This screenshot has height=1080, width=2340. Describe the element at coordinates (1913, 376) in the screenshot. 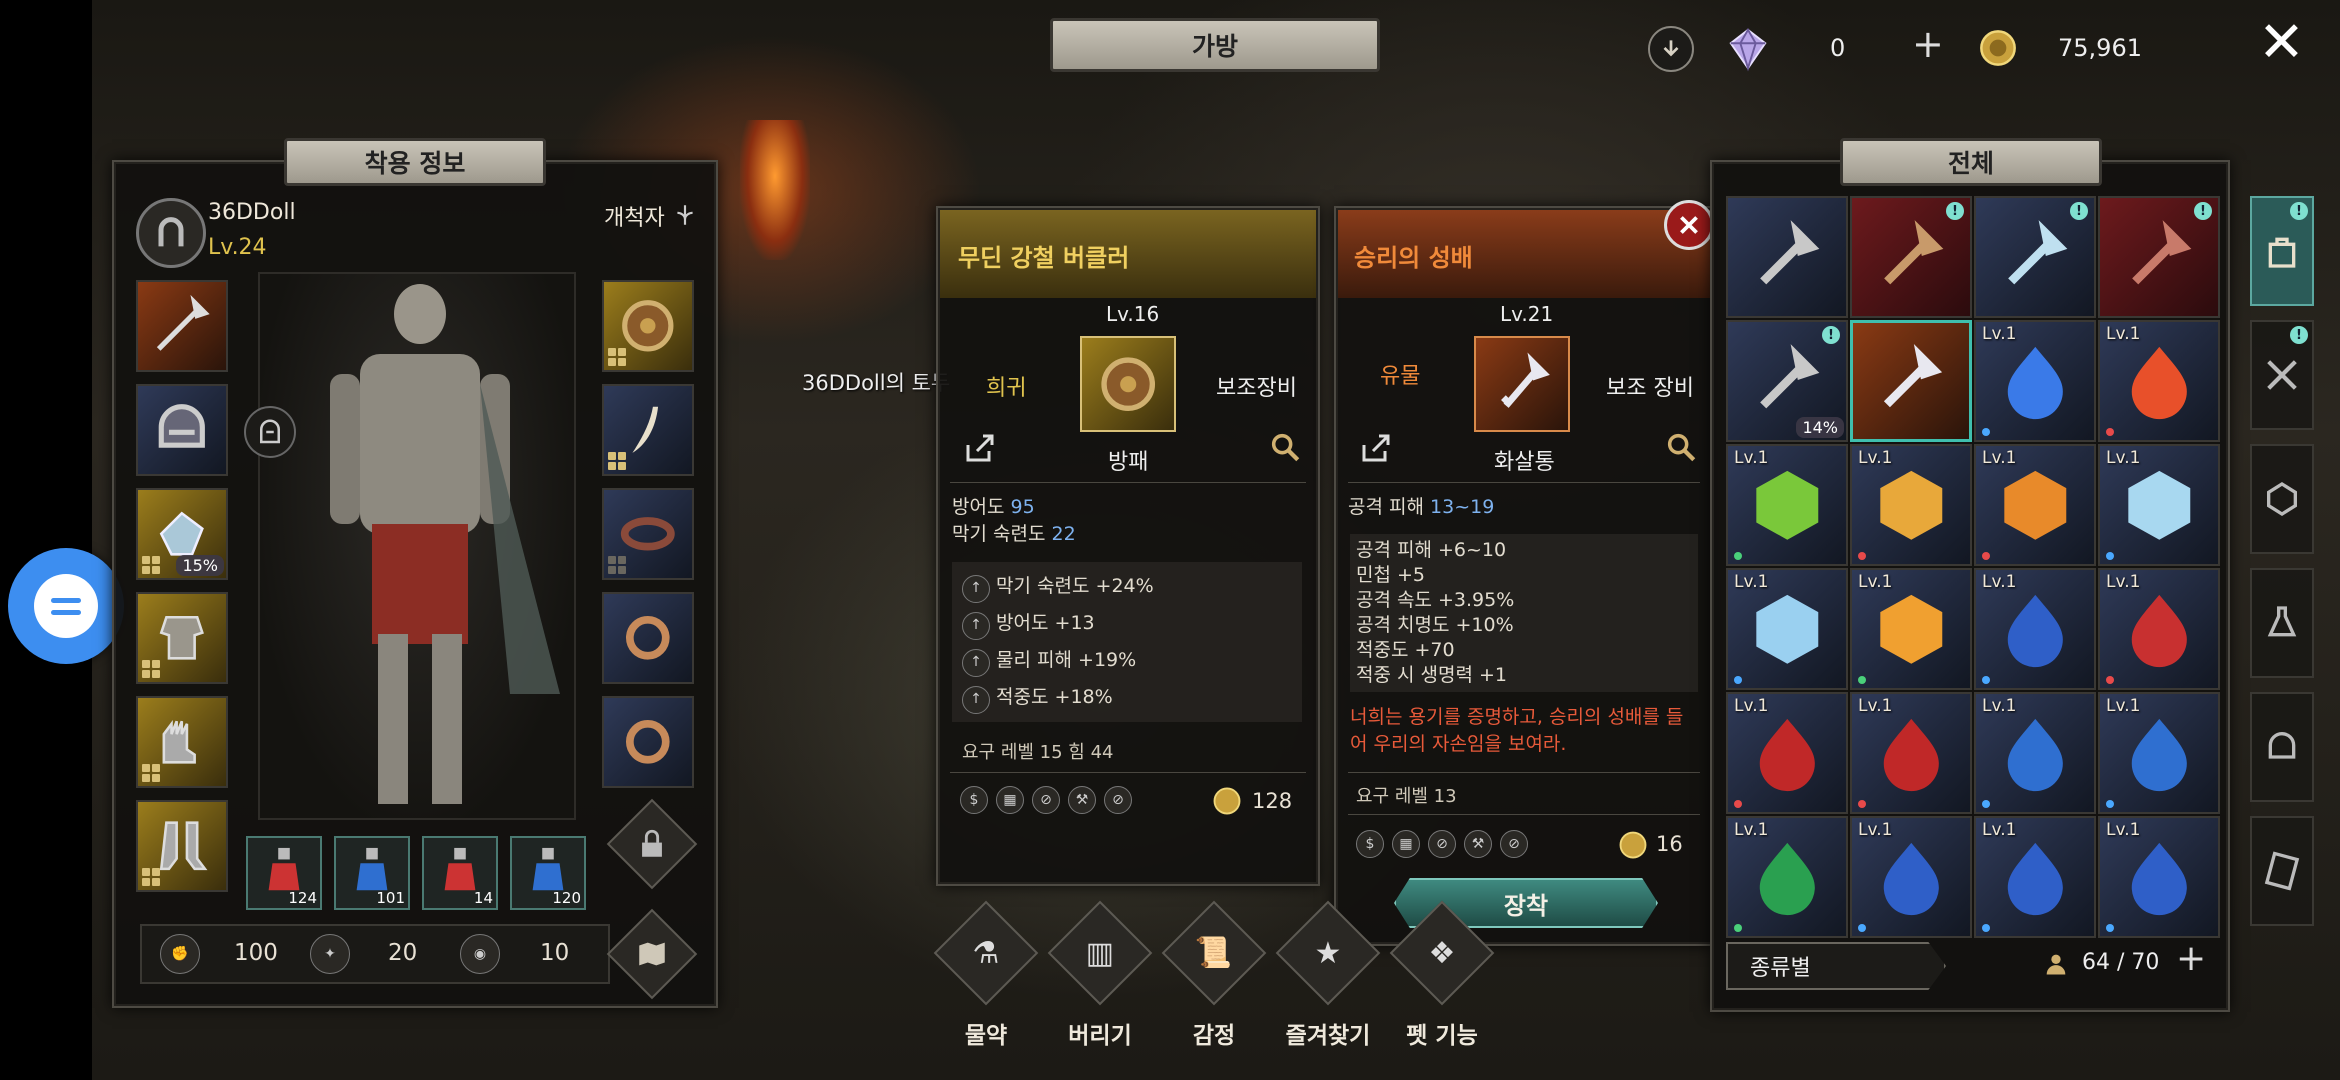

I see `quiver-icon` at that location.